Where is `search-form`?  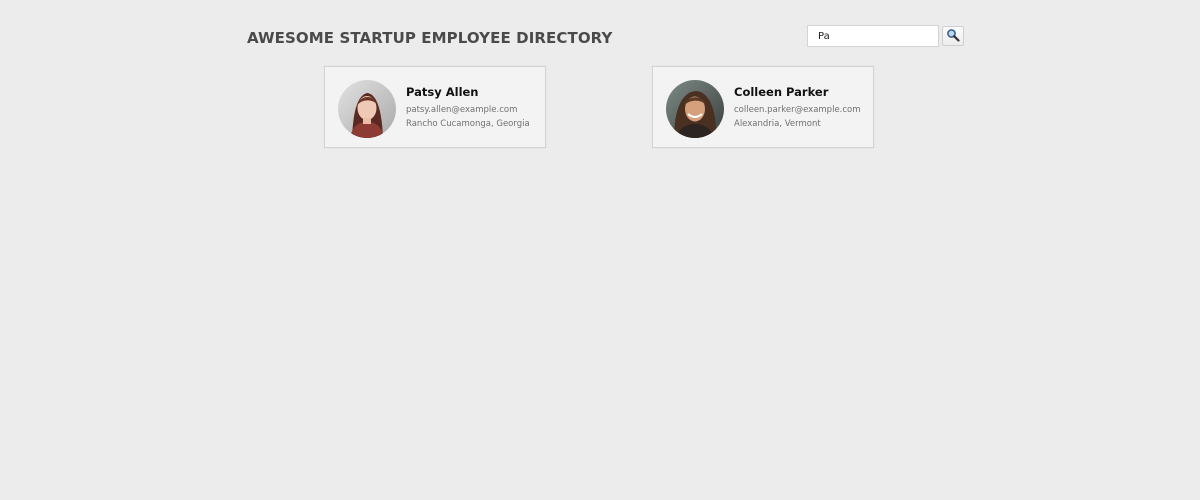
search-form is located at coordinates (885, 36).